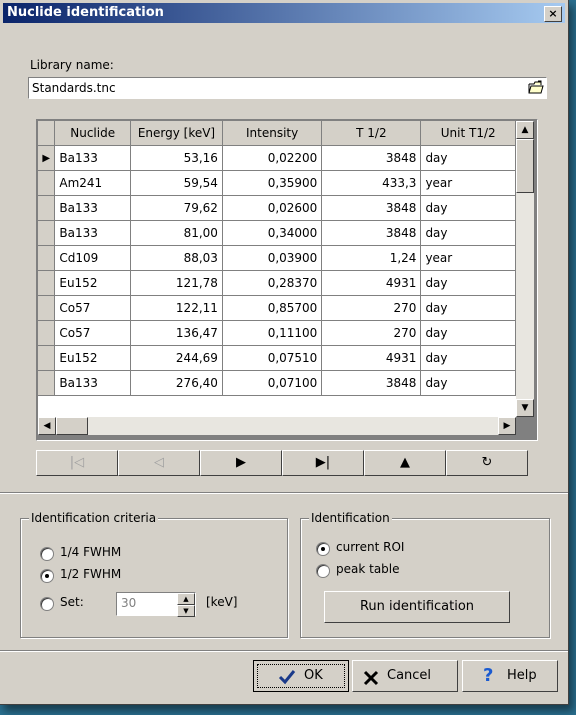 The image size is (576, 715). Describe the element at coordinates (176, 158) in the screenshot. I see `energy-cell: 53,16` at that location.